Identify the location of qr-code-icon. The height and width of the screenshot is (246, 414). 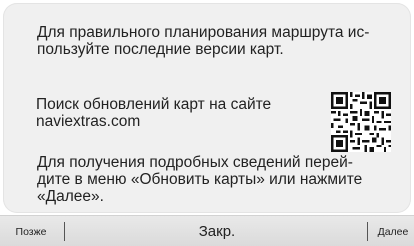
(361, 122).